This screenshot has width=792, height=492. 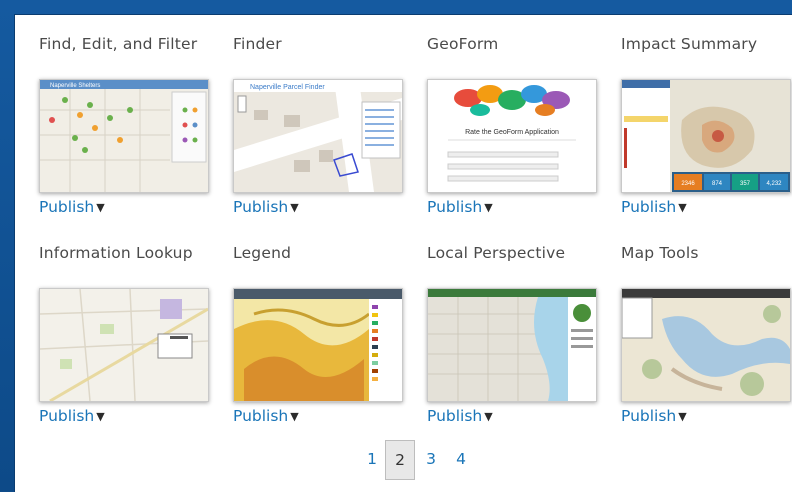 I want to click on stat-label: 874, so click(x=717, y=184).